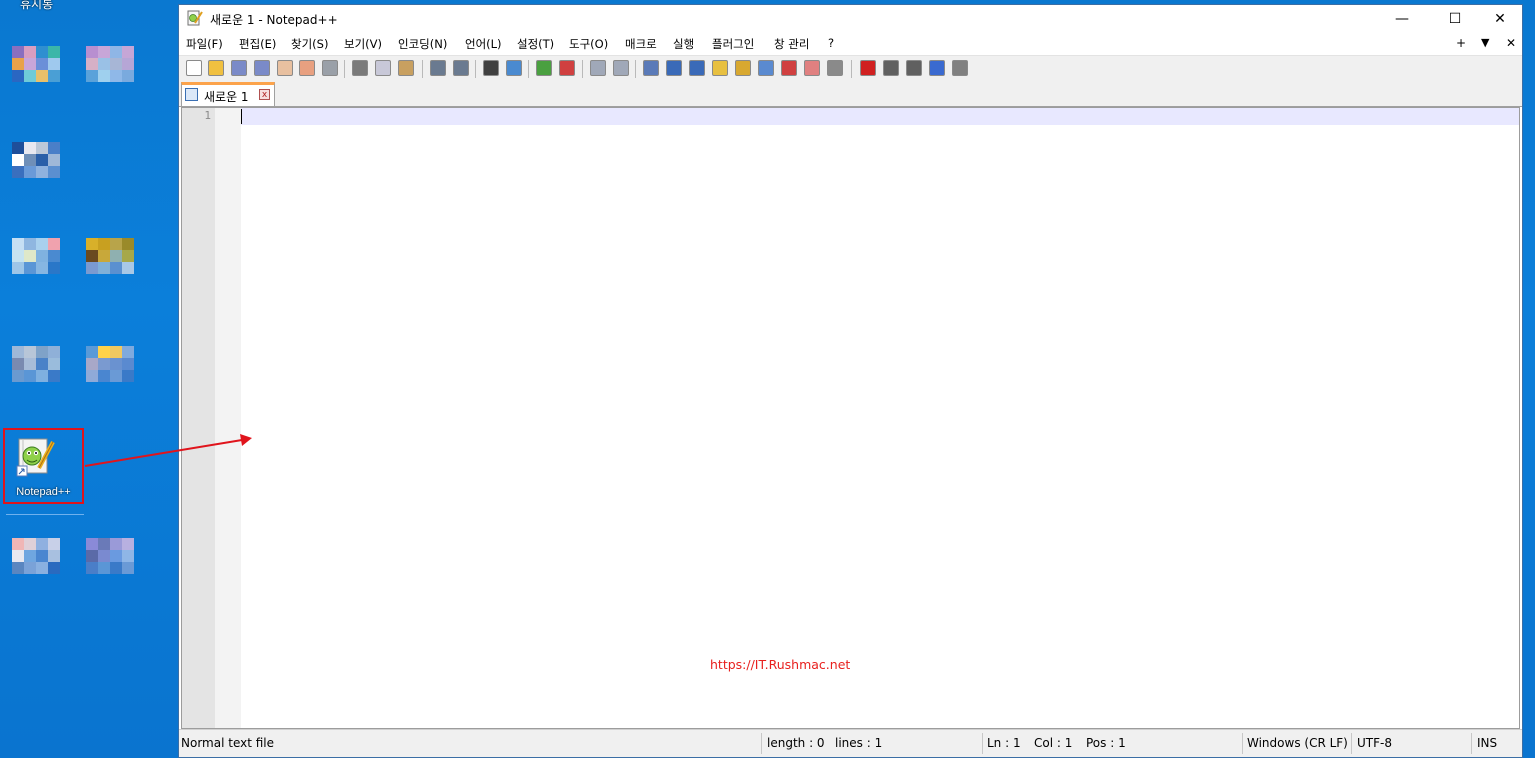 The image size is (1535, 758). I want to click on undo-icon, so click(438, 68).